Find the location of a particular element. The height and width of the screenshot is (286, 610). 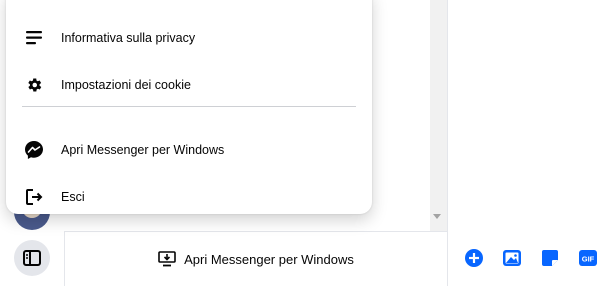

footer-bar: Apri Messenger per Windows is located at coordinates (256, 259).